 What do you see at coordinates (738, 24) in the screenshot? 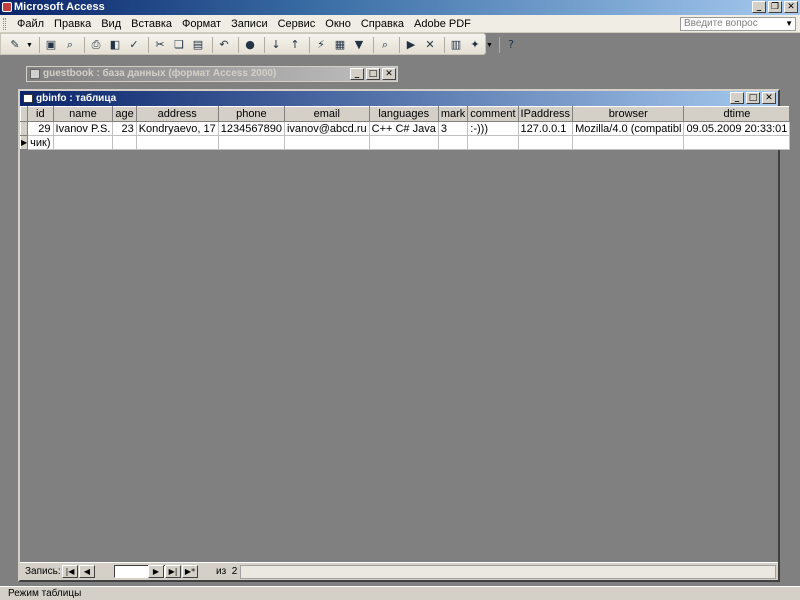
I see `ask-question-input: Введите вопрос ▼` at bounding box center [738, 24].